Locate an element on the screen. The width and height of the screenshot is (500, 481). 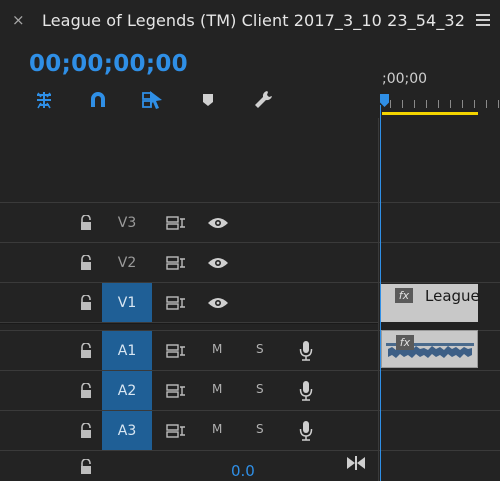
close-tab-button: × is located at coordinates (18, 20).